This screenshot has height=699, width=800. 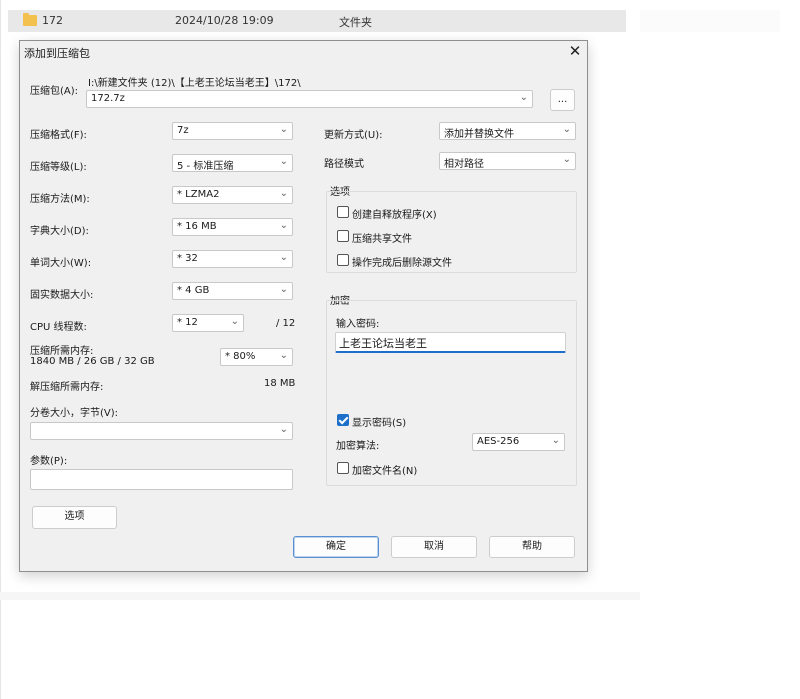 I want to click on solid-label: 固实数据大小:, so click(x=62, y=295).